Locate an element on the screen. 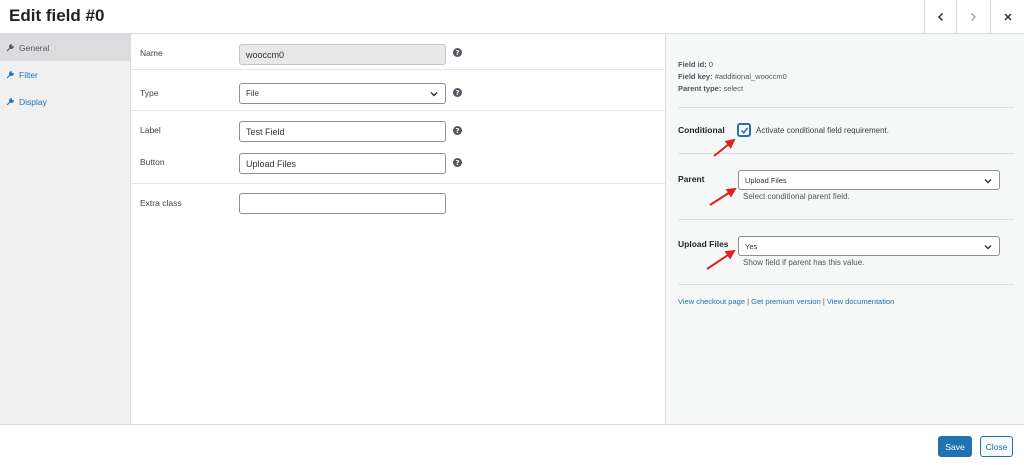 The height and width of the screenshot is (465, 1024). view-checkout-link: View checkout page is located at coordinates (711, 301).